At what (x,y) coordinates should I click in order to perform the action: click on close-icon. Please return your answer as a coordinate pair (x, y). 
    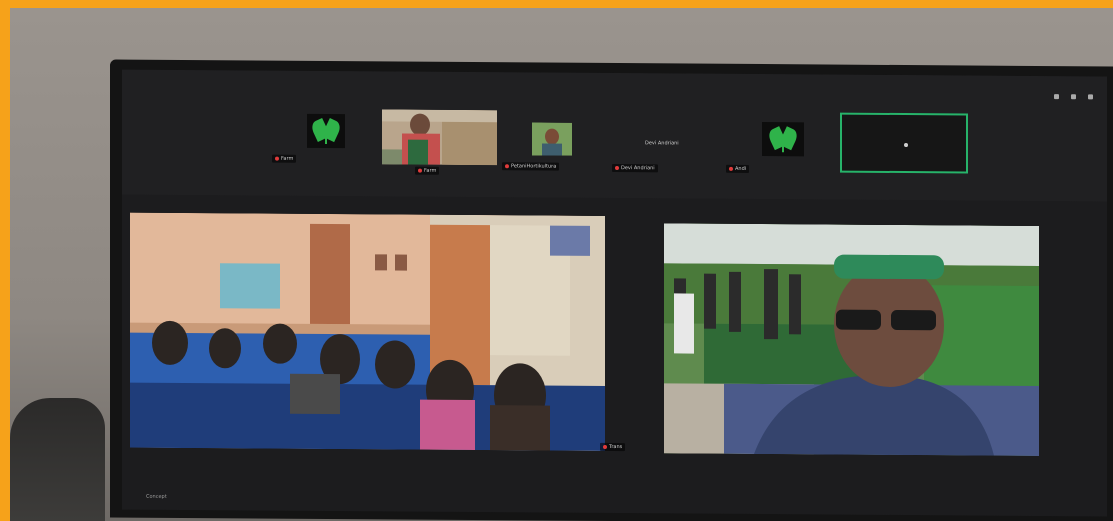
    Looking at the image, I should click on (1090, 97).